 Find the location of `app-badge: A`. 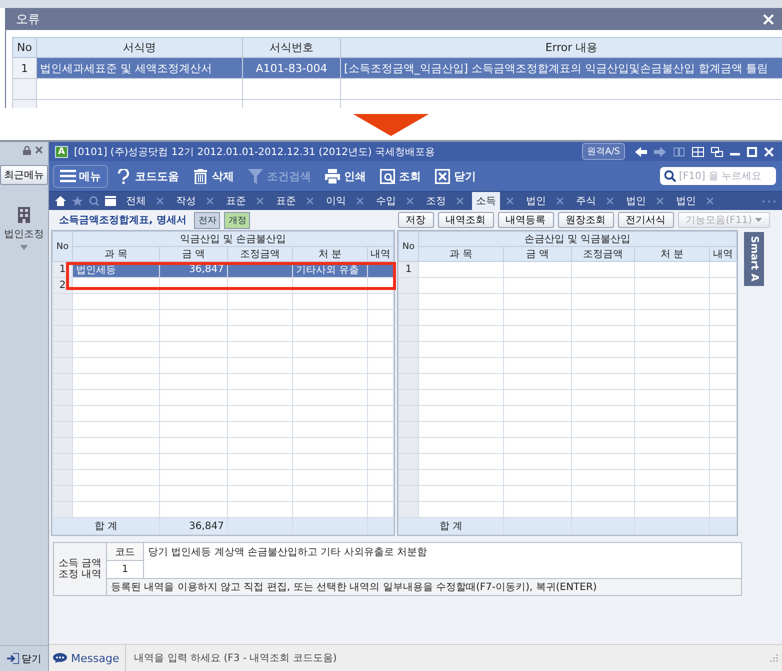

app-badge: A is located at coordinates (61, 152).